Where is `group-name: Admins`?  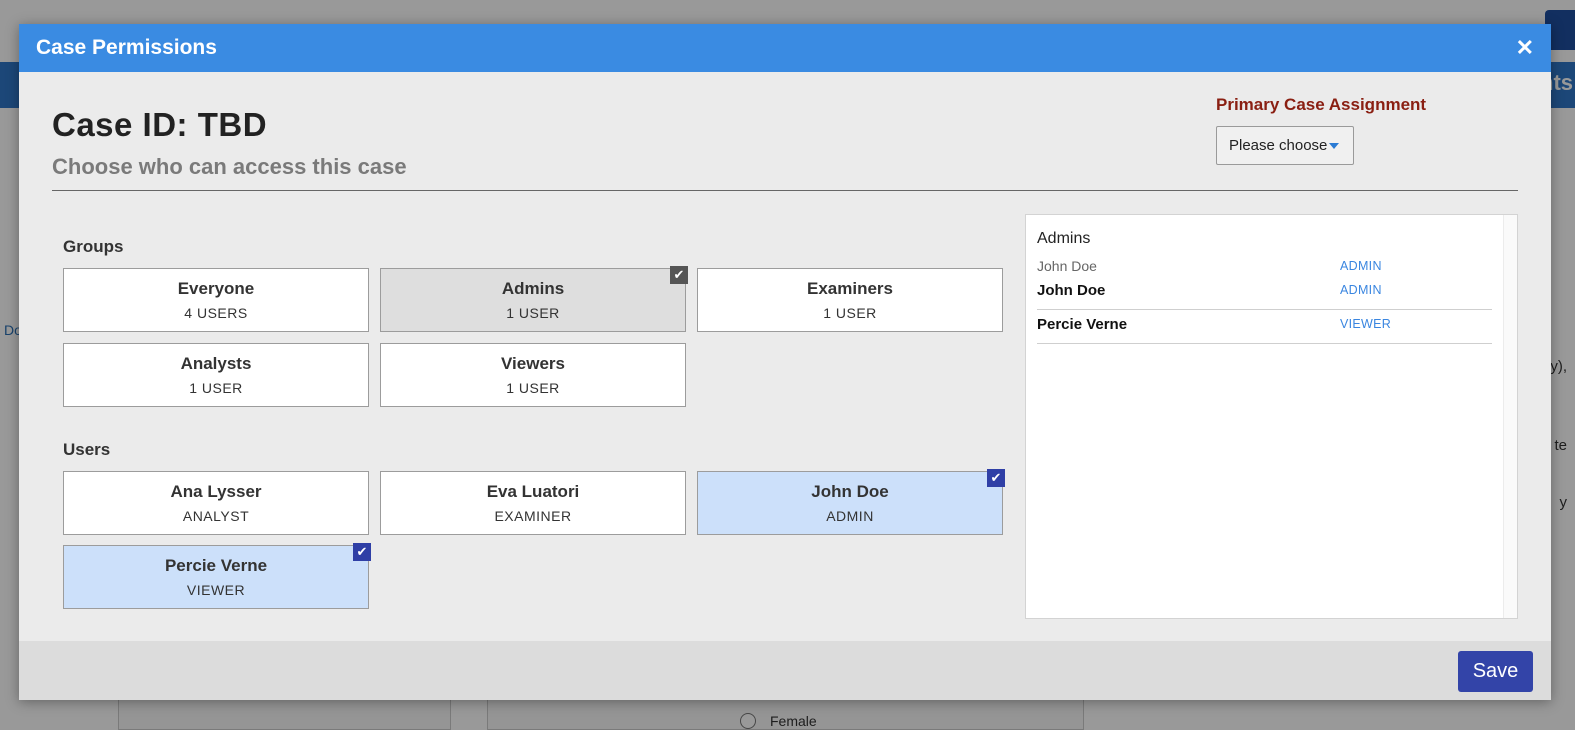 group-name: Admins is located at coordinates (533, 288).